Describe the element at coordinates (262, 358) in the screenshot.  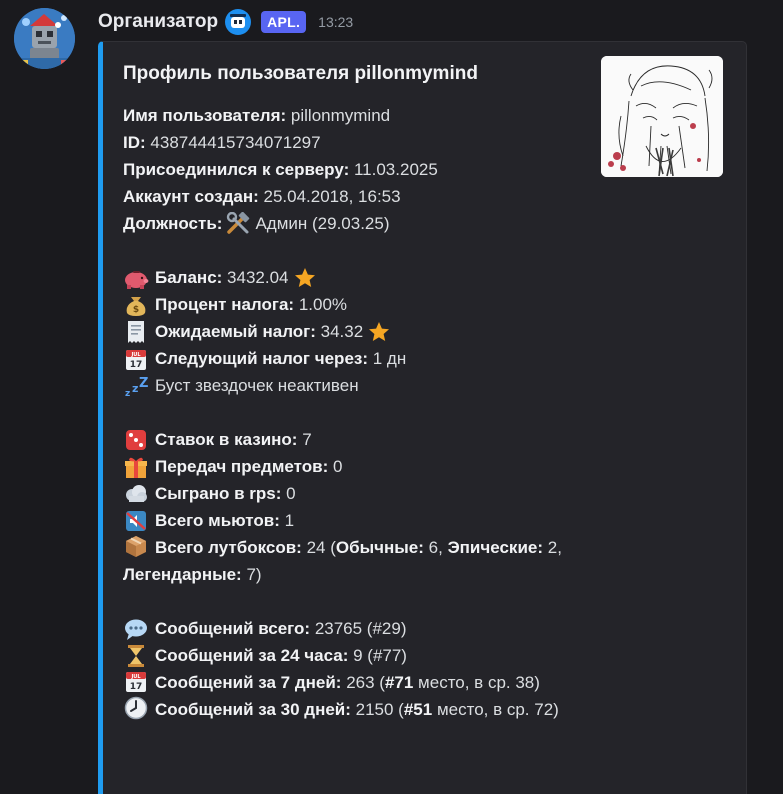
I see `next-tax-label: Следующий налог через:` at that location.